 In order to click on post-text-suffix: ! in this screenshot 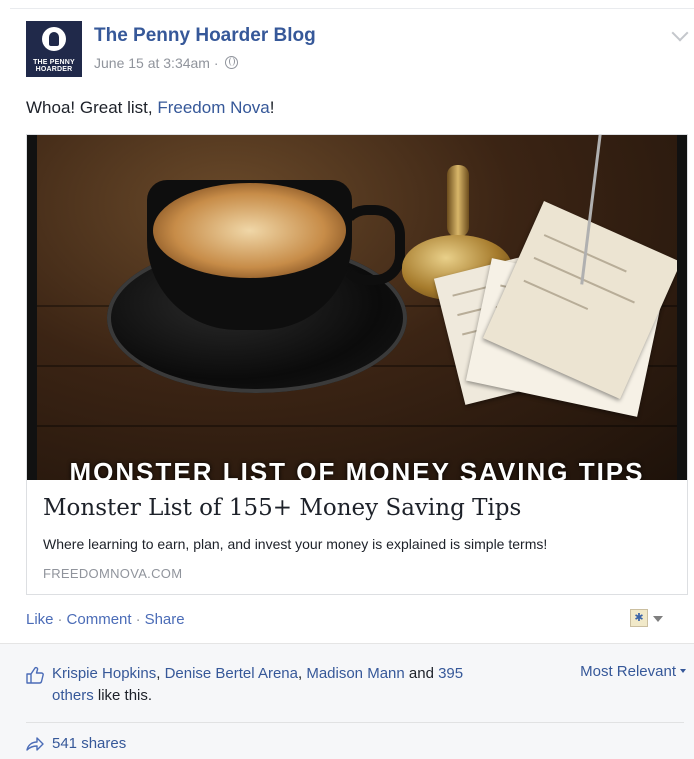, I will do `click(272, 107)`.